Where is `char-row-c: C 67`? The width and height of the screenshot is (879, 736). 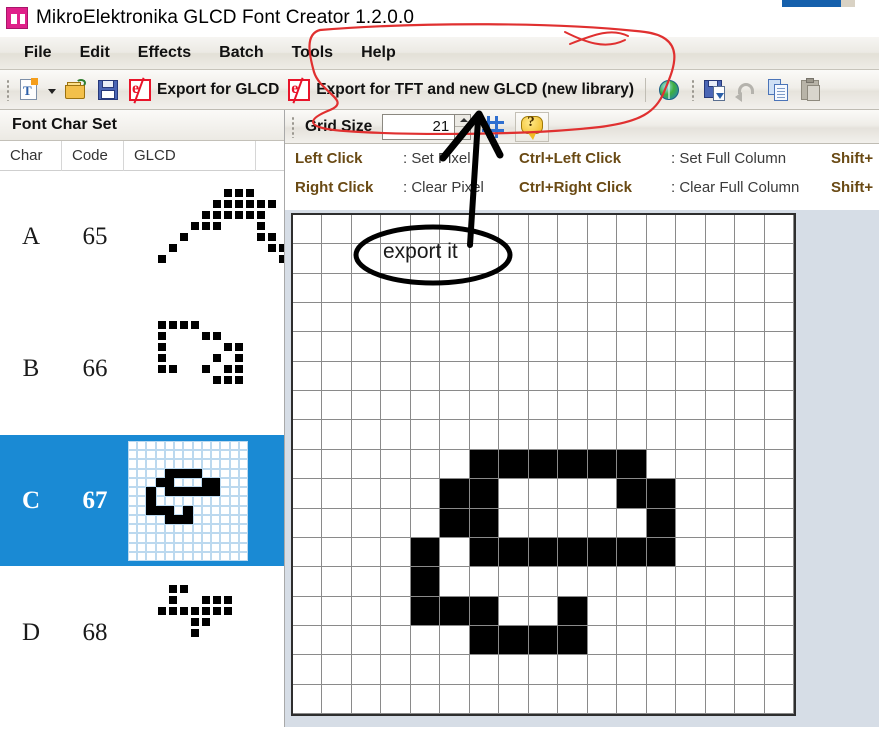 char-row-c: C 67 is located at coordinates (142, 501).